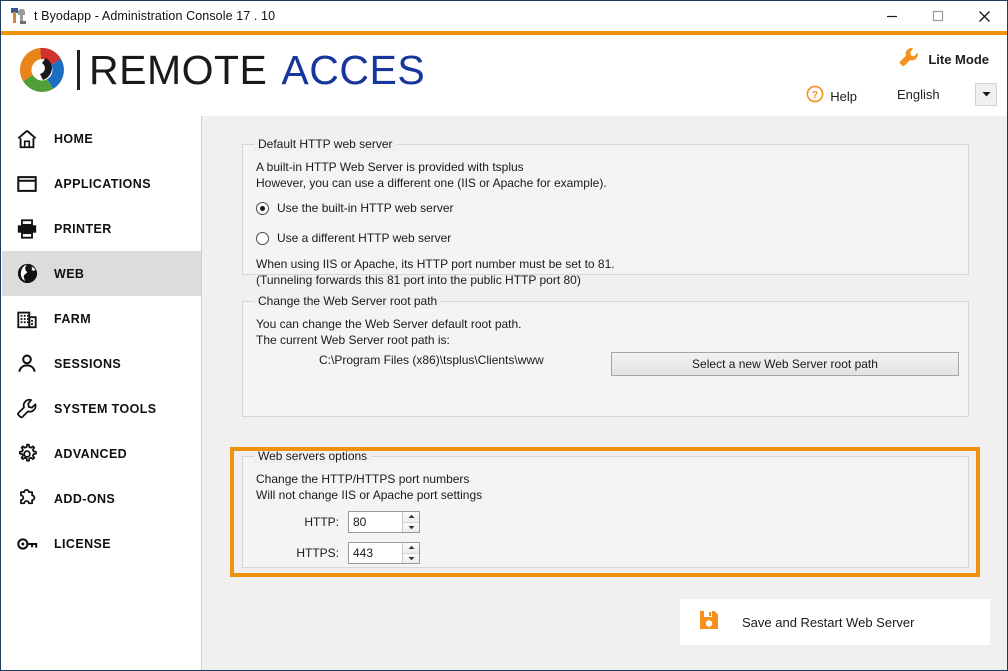 The height and width of the screenshot is (671, 1008). I want to click on sidebar-item-label: HOME, so click(74, 138).